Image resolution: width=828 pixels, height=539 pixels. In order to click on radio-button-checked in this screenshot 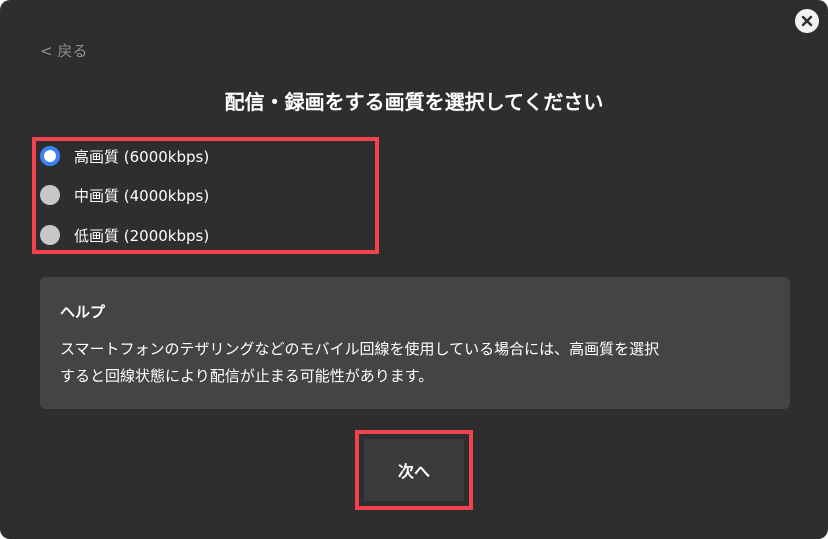, I will do `click(50, 156)`.